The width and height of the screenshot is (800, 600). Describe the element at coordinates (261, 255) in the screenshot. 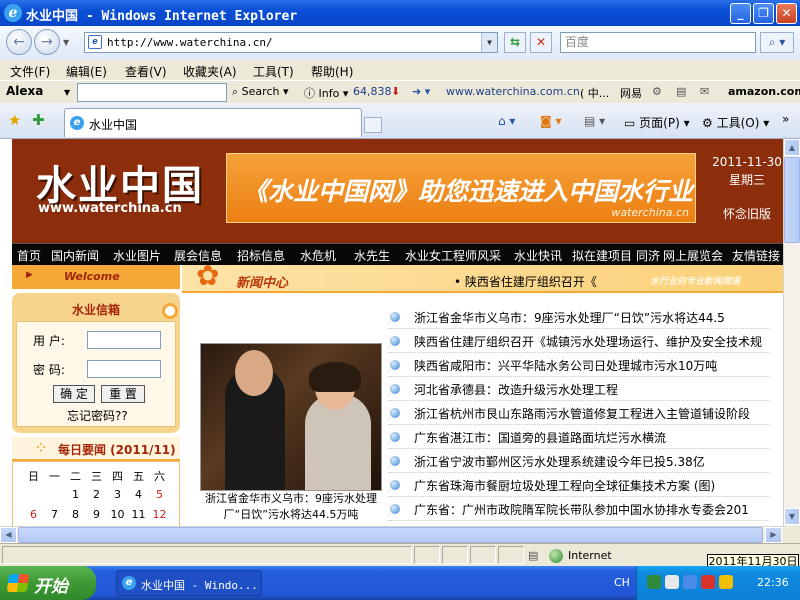

I see `nav-tenders: 招标信息` at that location.